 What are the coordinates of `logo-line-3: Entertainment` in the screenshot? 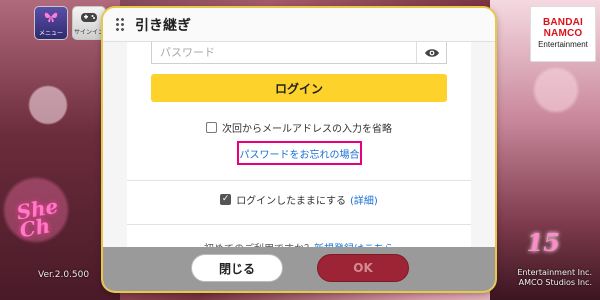 It's located at (563, 44).